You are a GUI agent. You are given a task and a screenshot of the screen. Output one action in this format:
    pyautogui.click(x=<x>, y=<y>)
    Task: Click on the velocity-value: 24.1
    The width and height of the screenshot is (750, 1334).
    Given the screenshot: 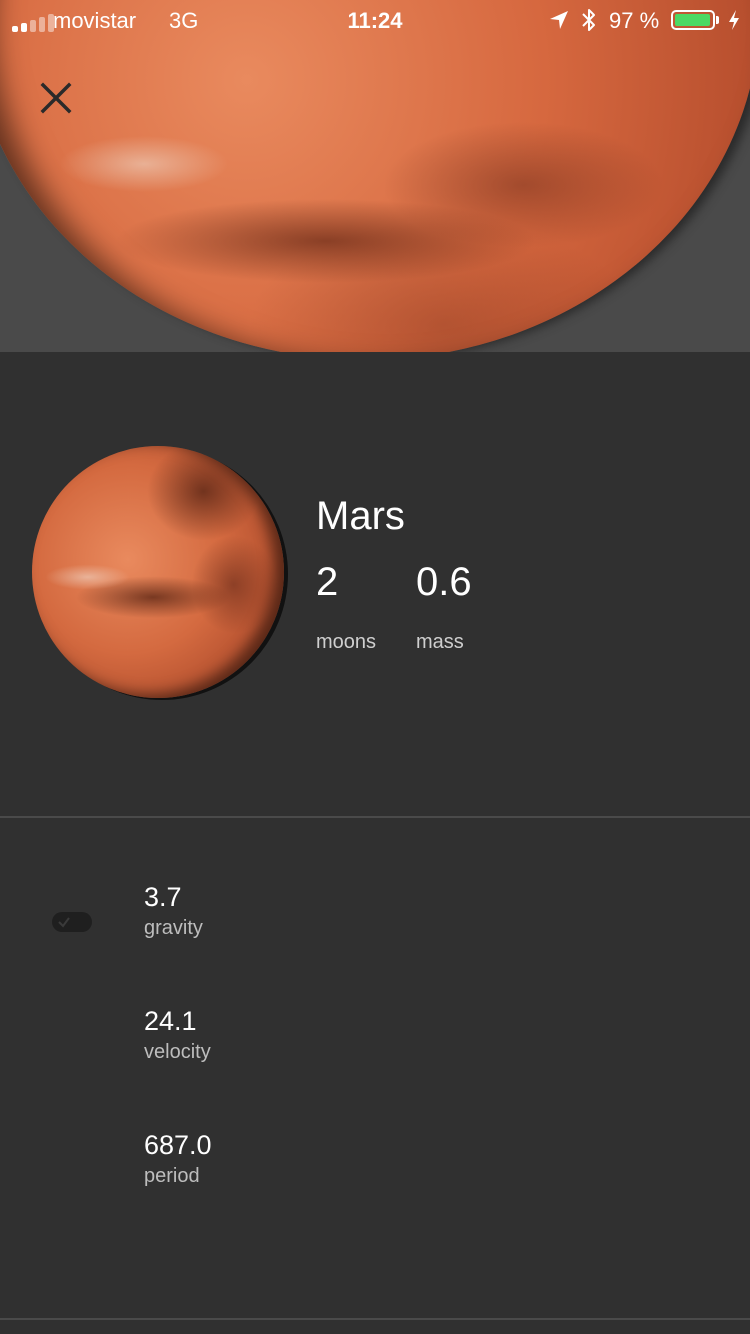 What is the action you would take?
    pyautogui.click(x=170, y=1021)
    